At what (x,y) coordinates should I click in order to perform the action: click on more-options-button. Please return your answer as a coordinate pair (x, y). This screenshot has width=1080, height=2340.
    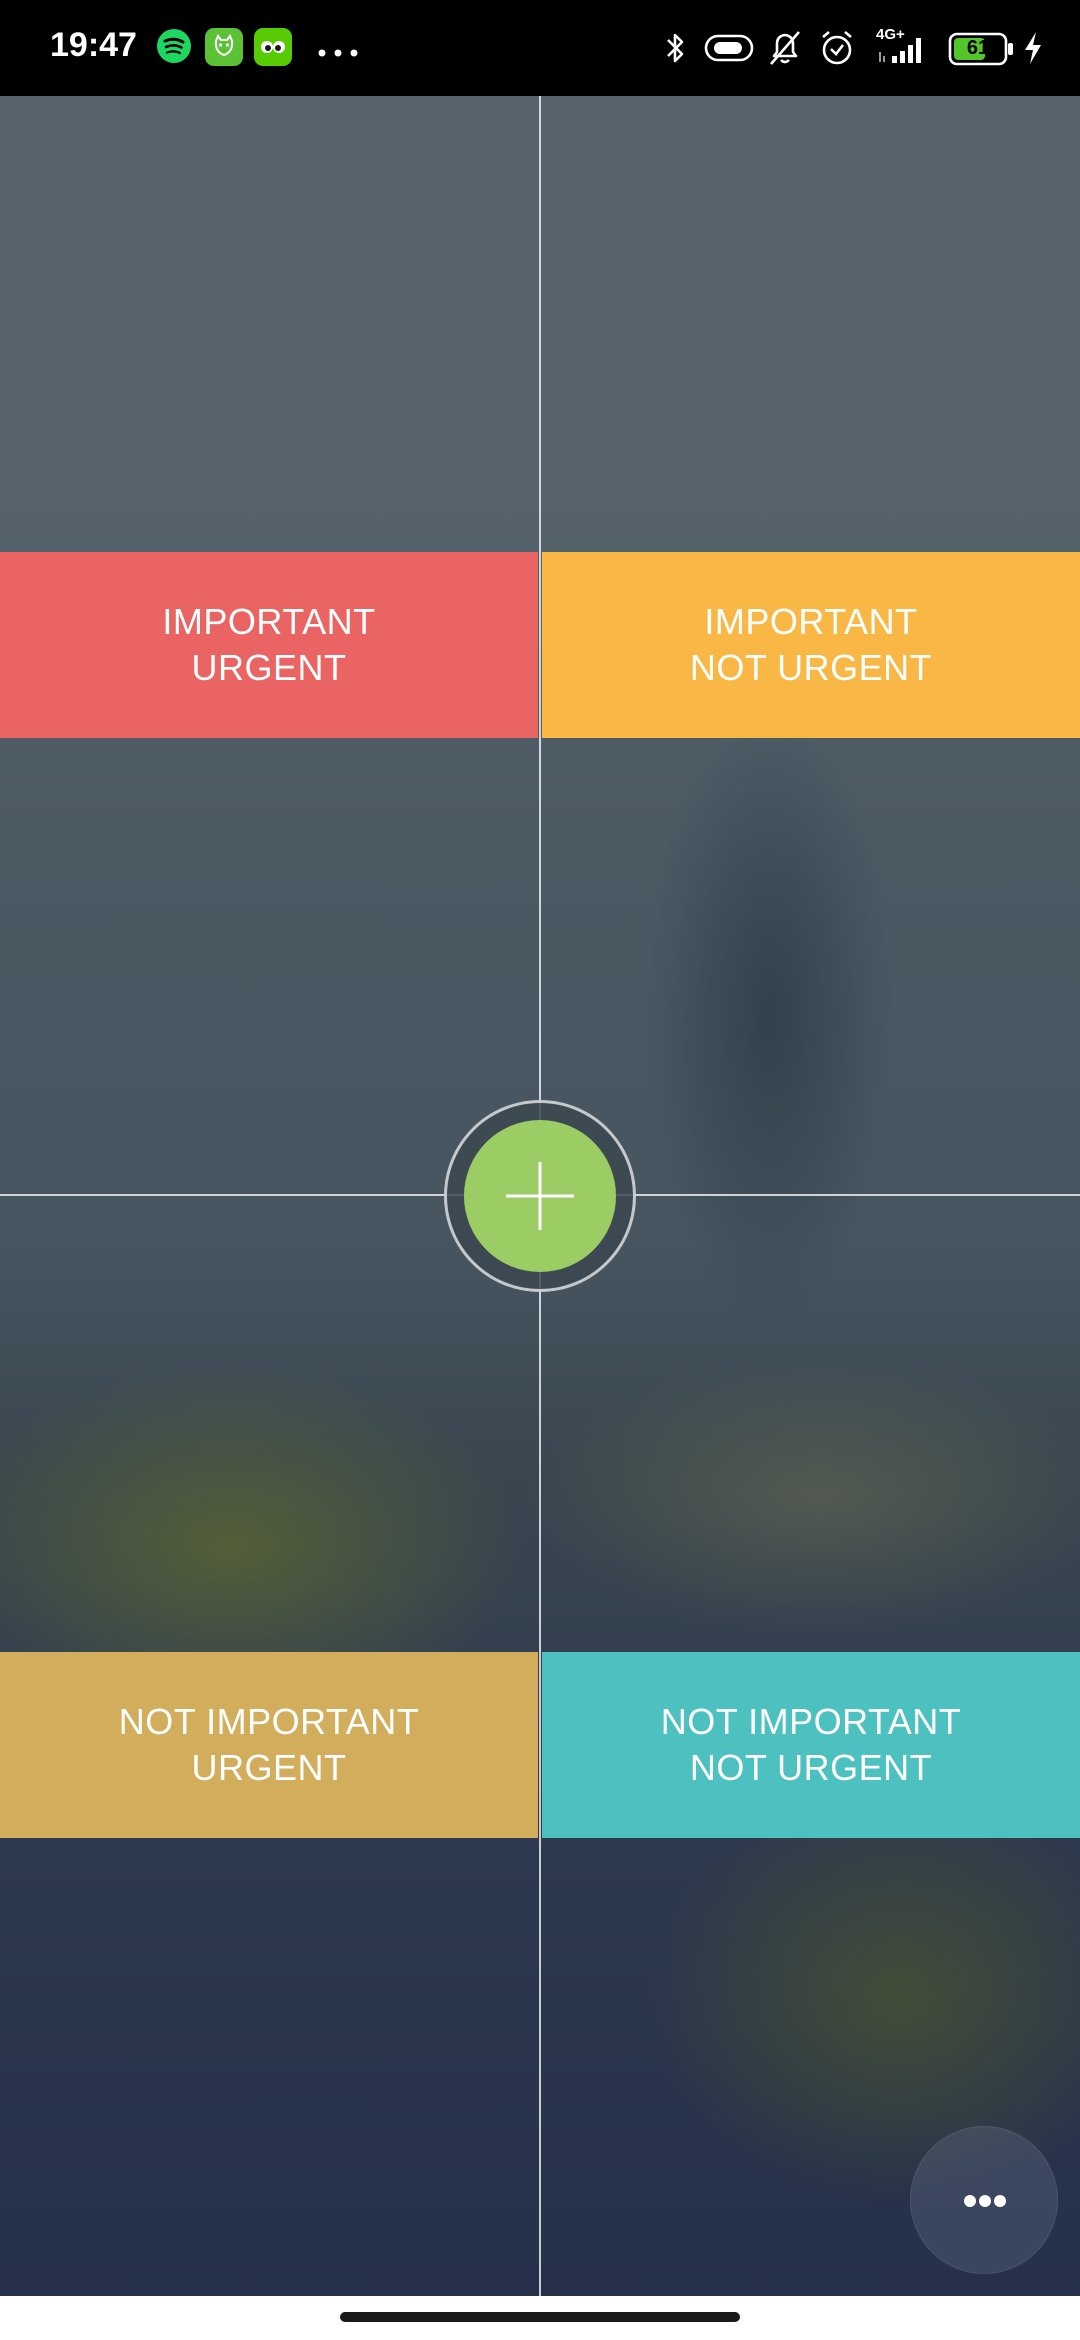
    Looking at the image, I should click on (984, 2200).